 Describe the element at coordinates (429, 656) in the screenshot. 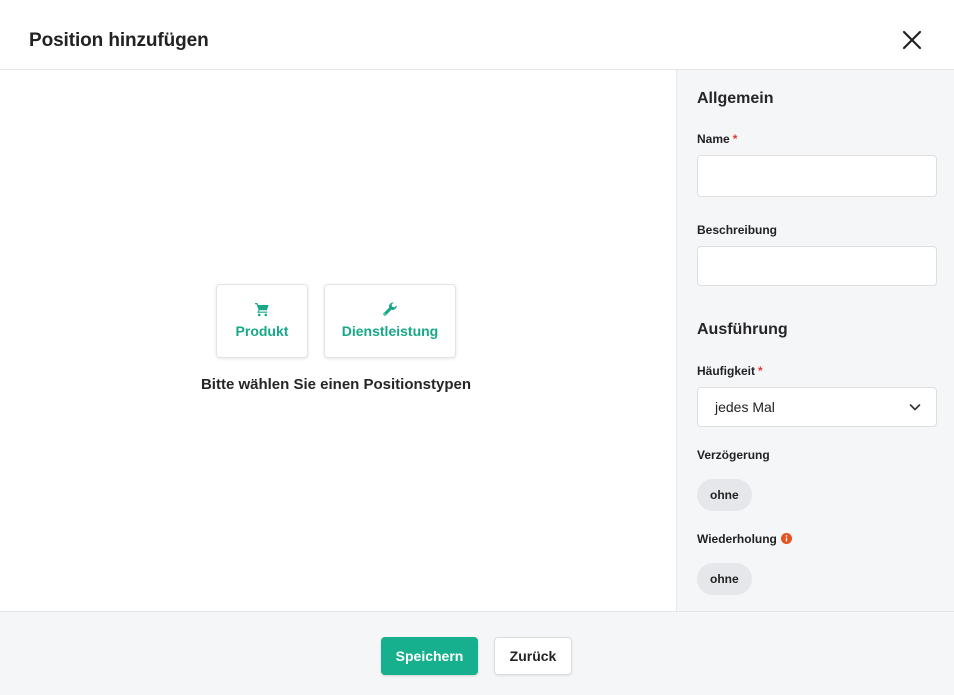

I see `save-button: Speichern` at that location.